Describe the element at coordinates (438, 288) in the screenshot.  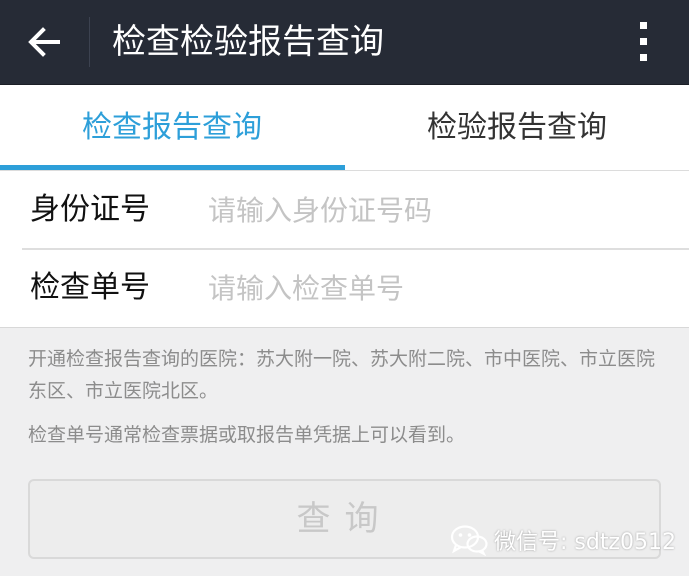
I see `exam-number-input` at that location.